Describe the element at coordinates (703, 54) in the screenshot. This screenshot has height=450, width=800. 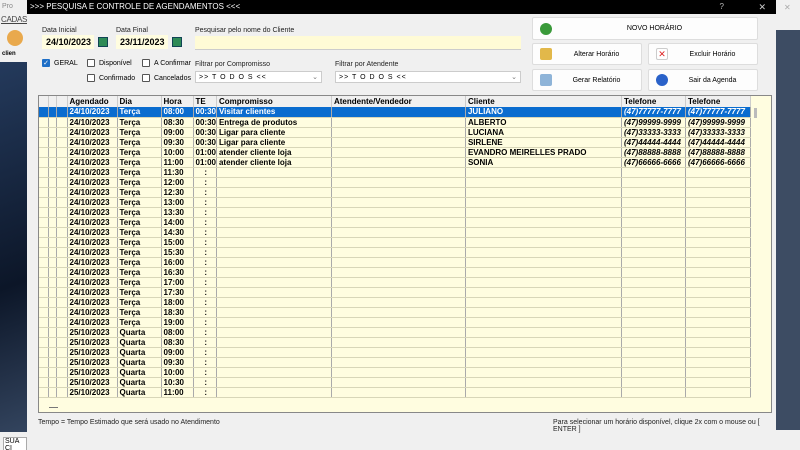
I see `excluir-horario-button: ✕ Excluir Horário` at that location.